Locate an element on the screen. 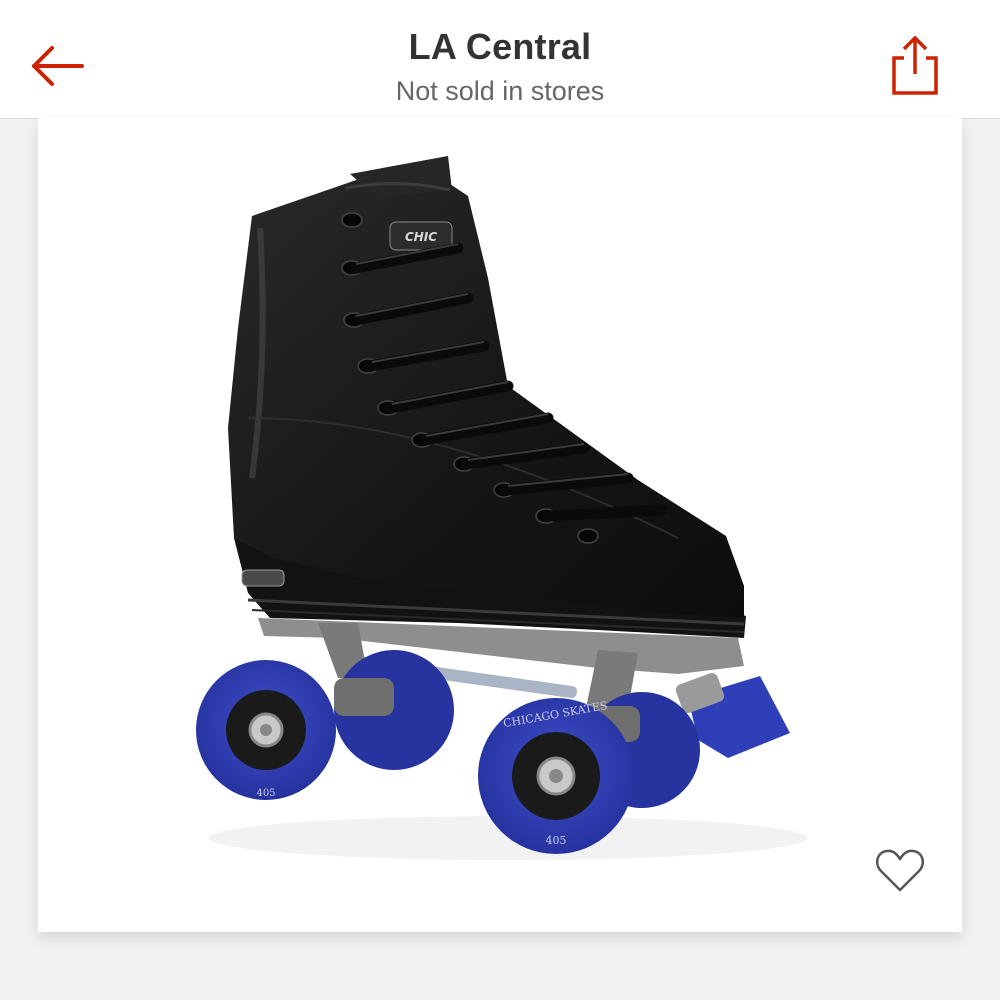 The height and width of the screenshot is (1000, 1000). page-subtitle: Not sold in stores is located at coordinates (500, 91).